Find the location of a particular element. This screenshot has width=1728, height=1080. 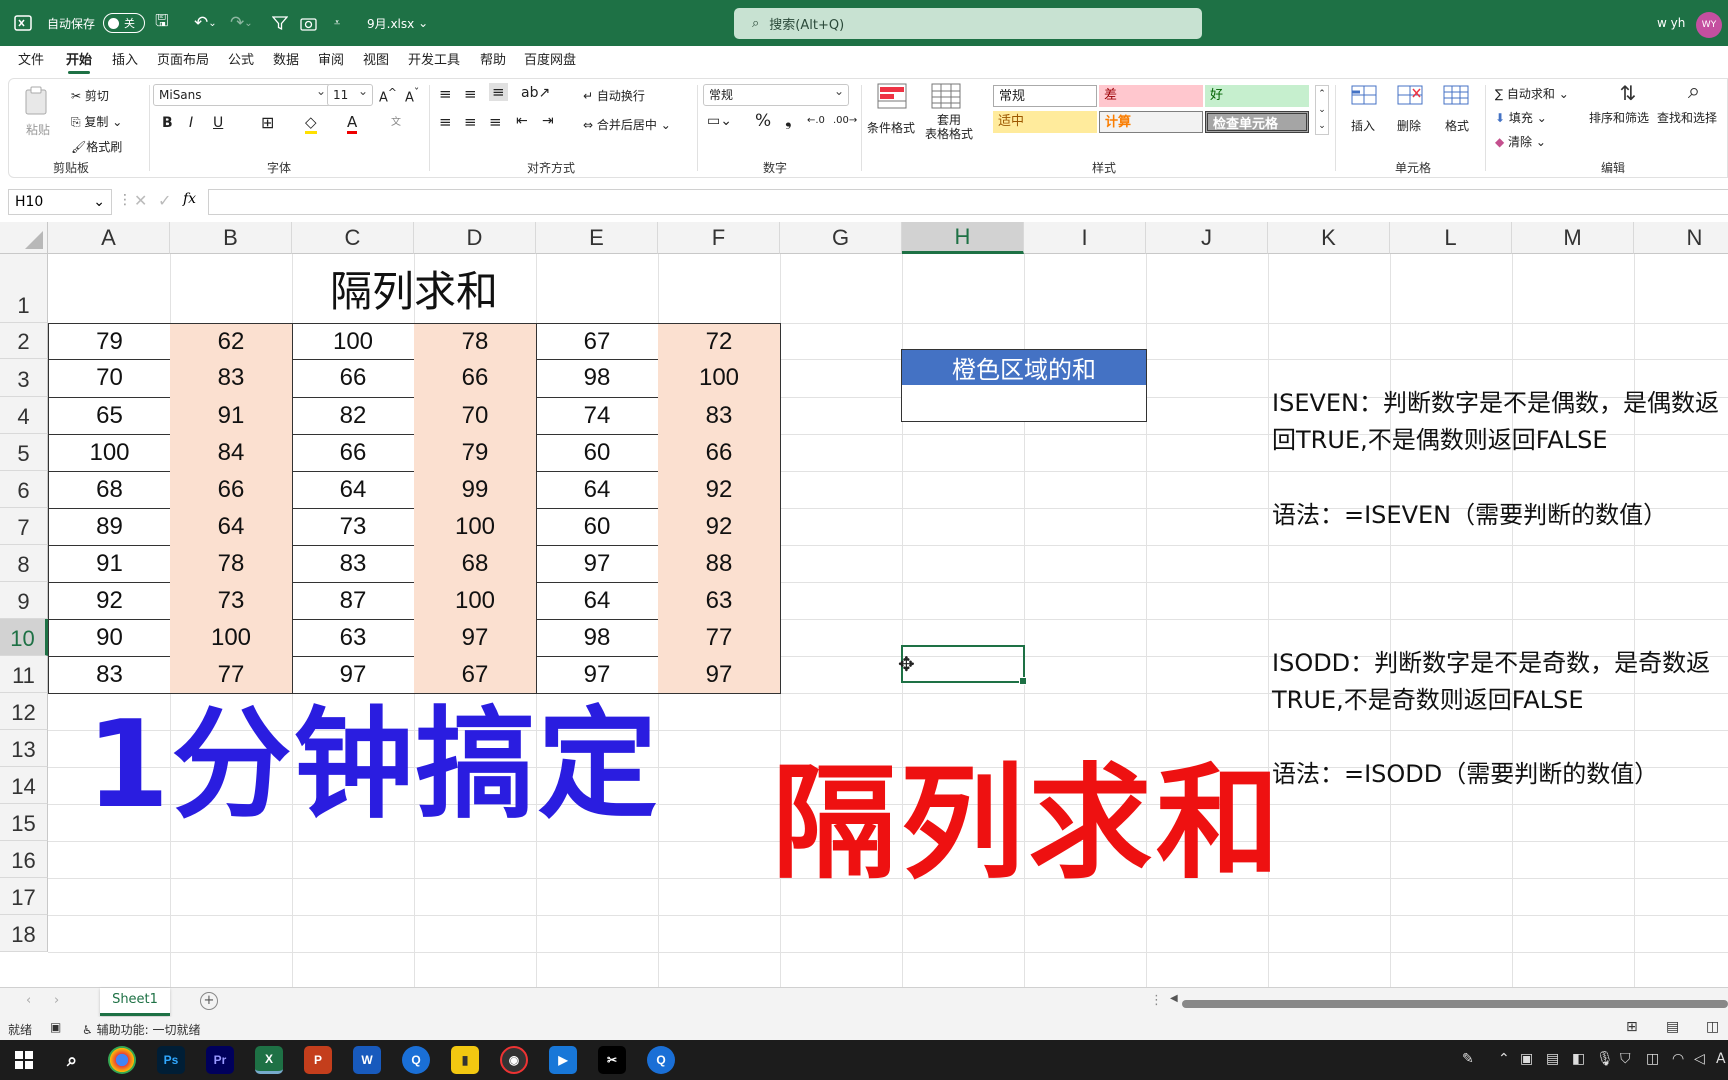

row-header: 9 is located at coordinates (24, 600).